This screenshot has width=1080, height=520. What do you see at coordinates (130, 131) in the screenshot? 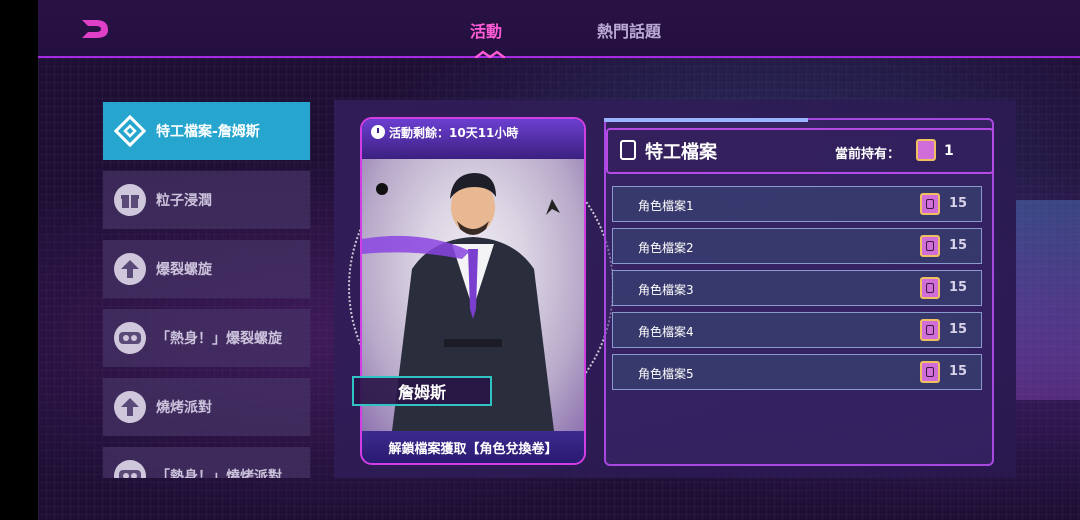
I see `diamond-chain-icon` at bounding box center [130, 131].